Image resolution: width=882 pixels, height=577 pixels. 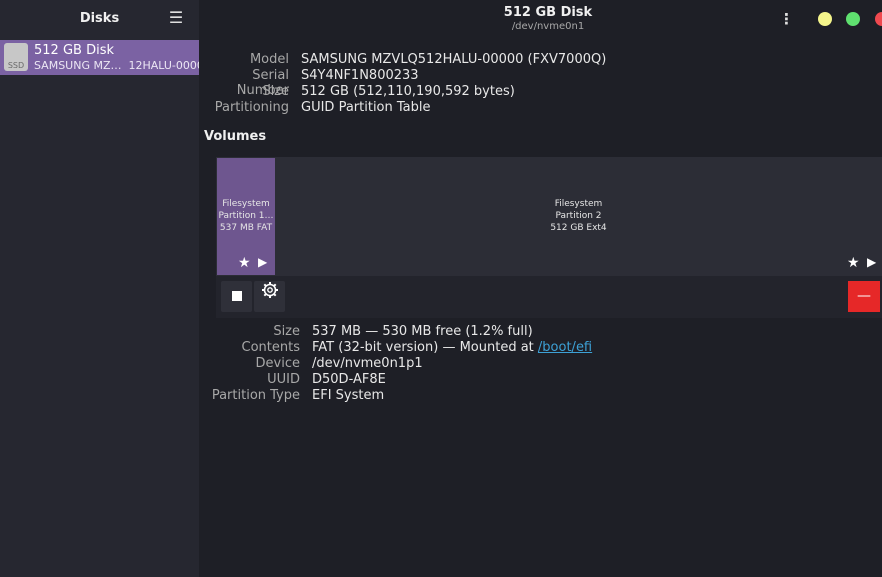 I want to click on contents-label: Contents, so click(x=270, y=347).